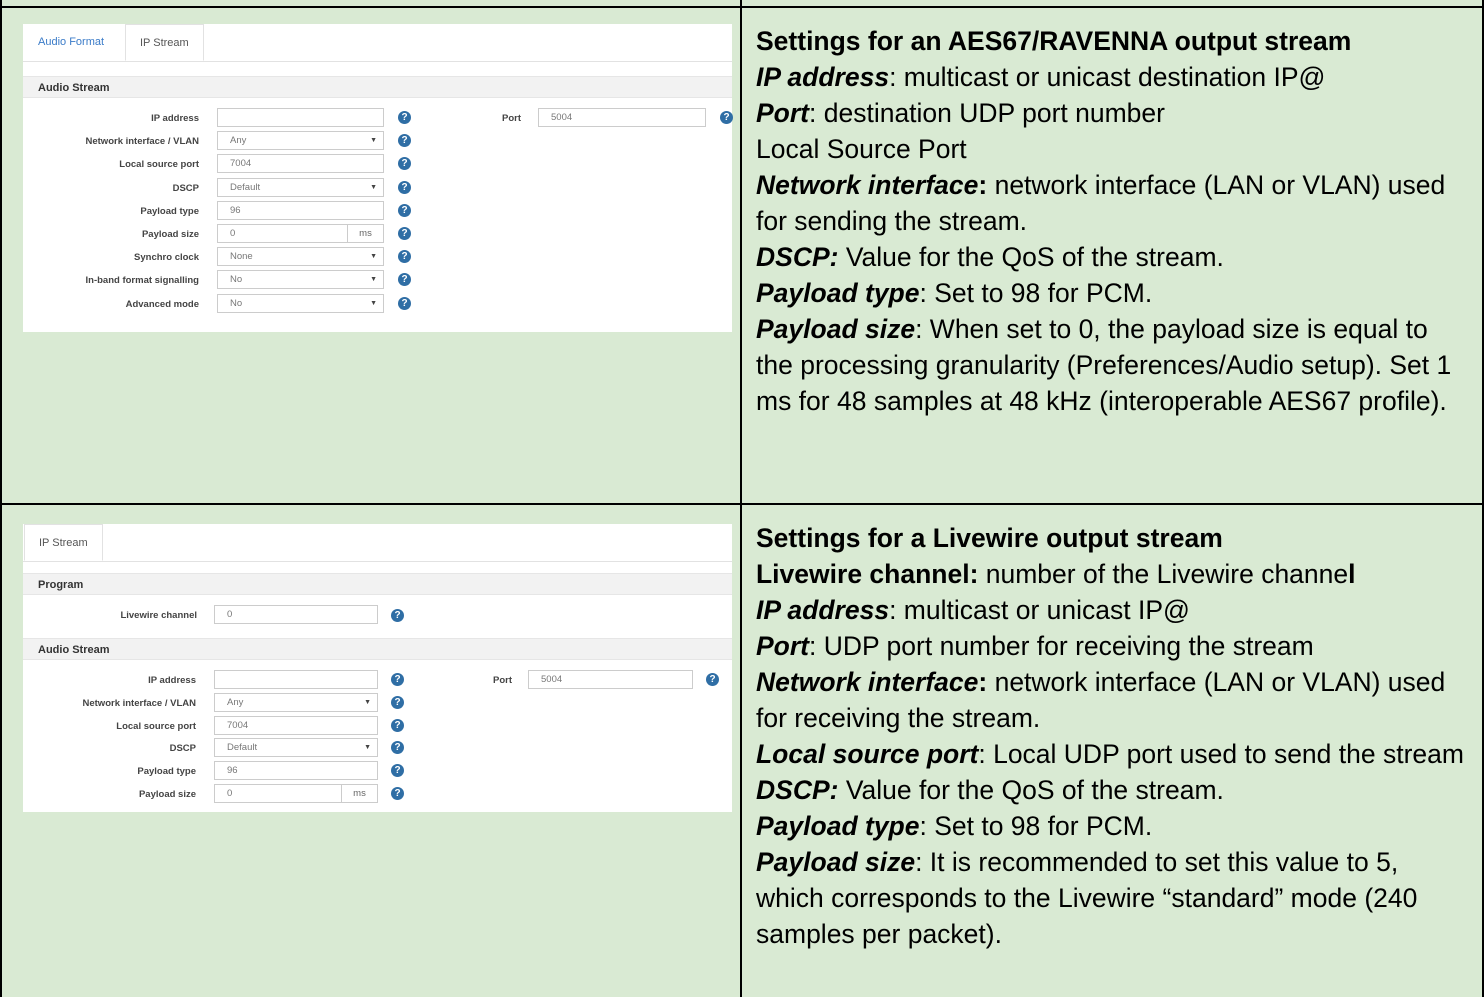  What do you see at coordinates (1352, 574) in the screenshot?
I see `term-label: l` at bounding box center [1352, 574].